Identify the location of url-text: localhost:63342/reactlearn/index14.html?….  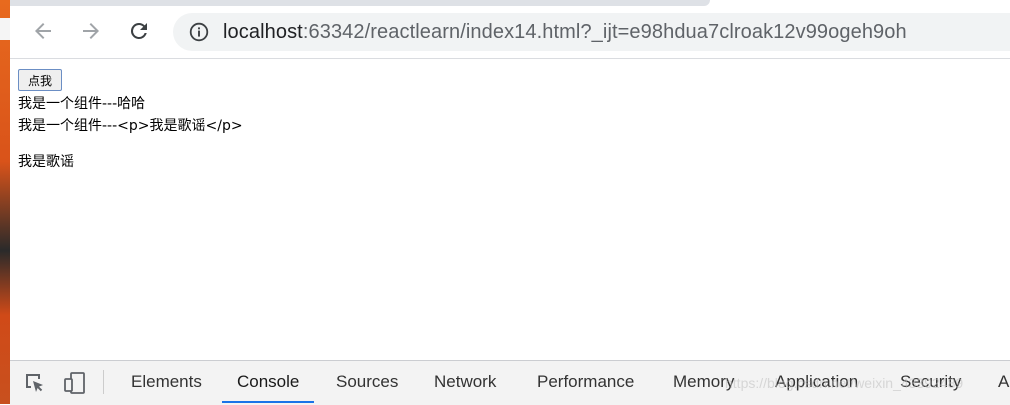
(565, 32).